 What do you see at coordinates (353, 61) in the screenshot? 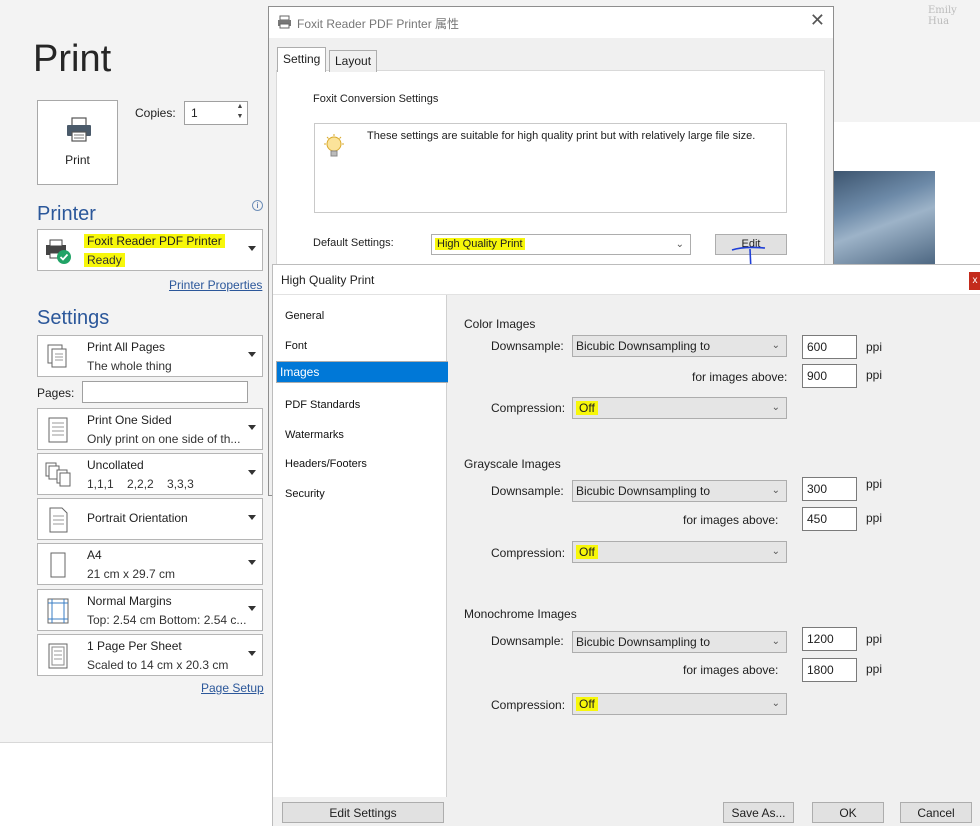
I see `tab-layout: Layout` at bounding box center [353, 61].